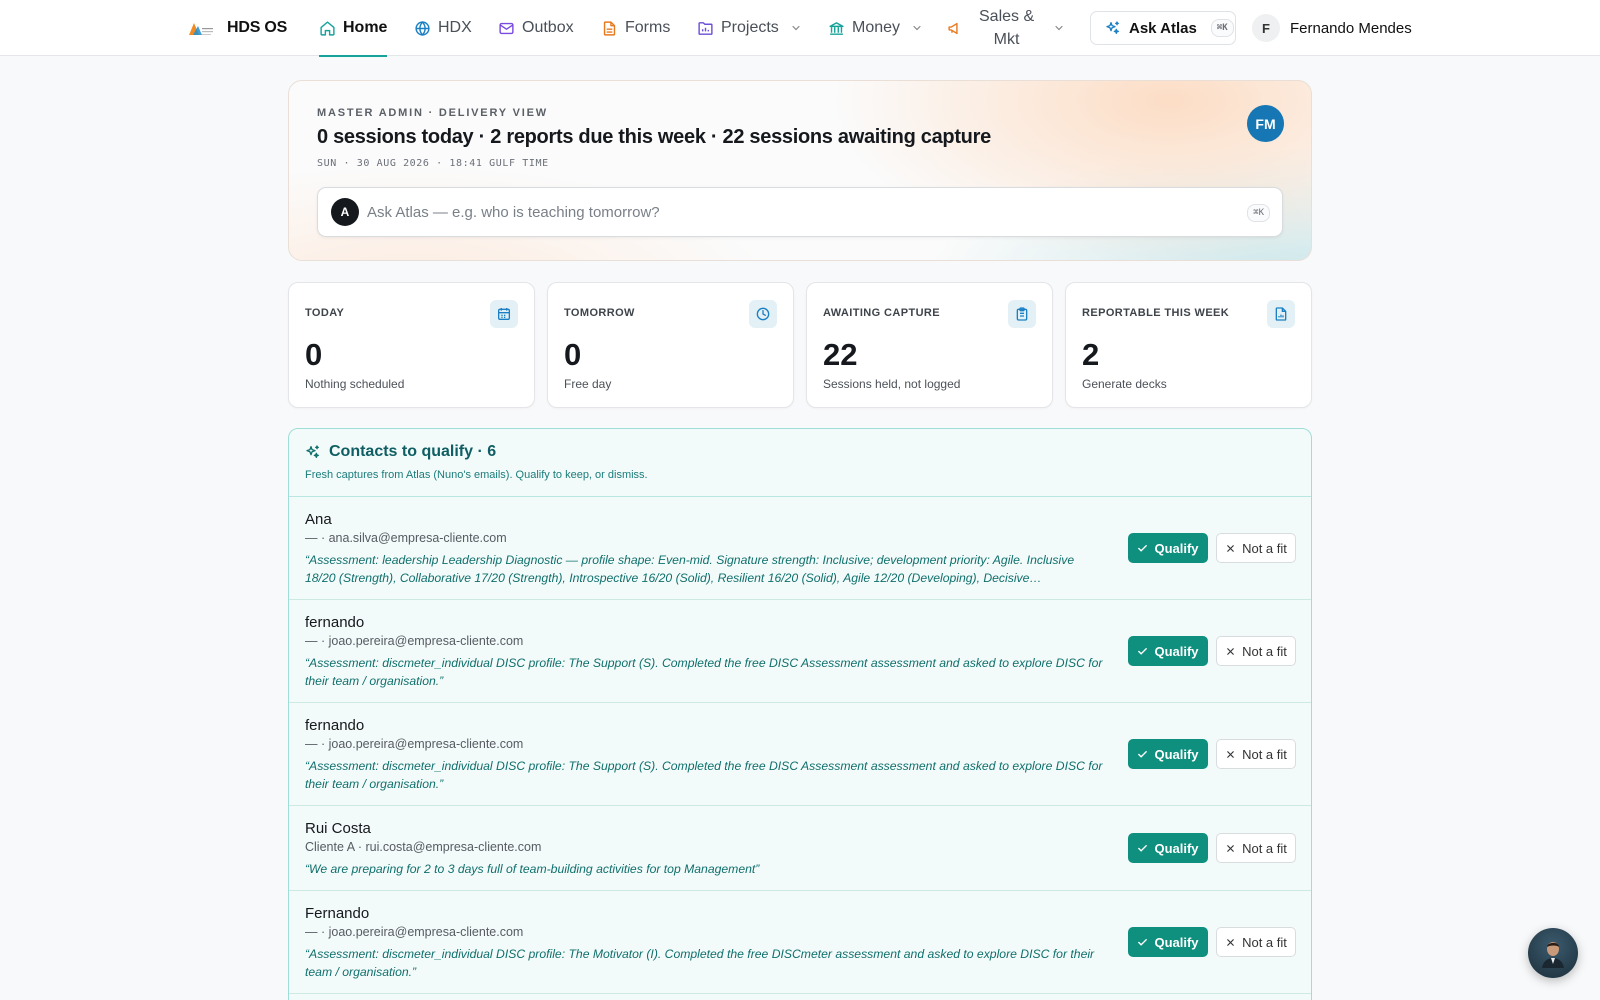 This screenshot has height=1000, width=1600. I want to click on nav-projects-label: Projects, so click(750, 27).